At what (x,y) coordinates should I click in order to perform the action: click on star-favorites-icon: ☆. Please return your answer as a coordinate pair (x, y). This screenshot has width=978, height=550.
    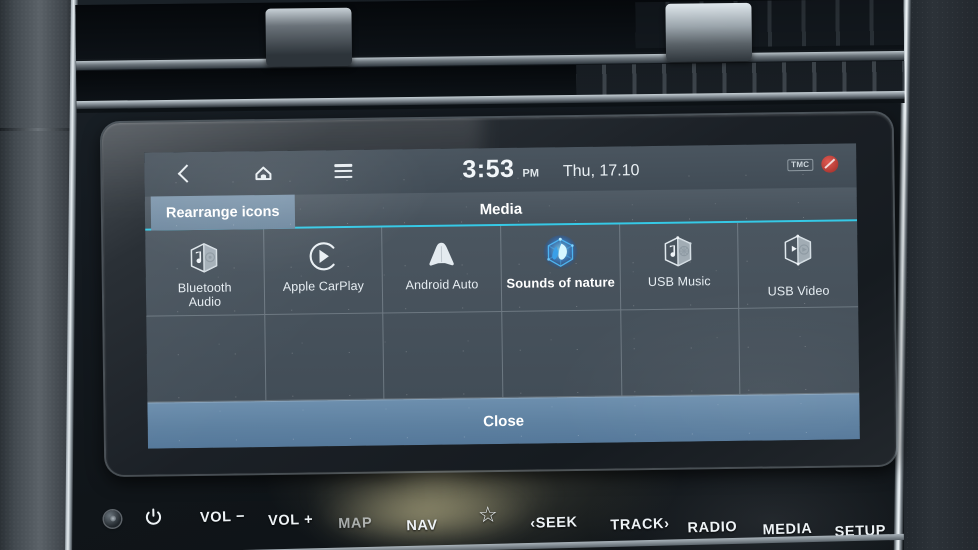
    Looking at the image, I should click on (488, 515).